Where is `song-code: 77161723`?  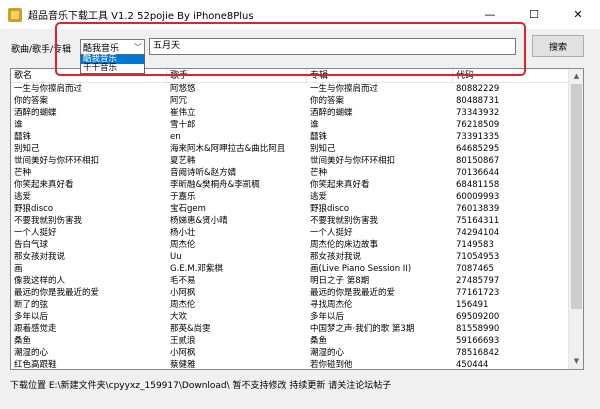
song-code: 77161723 is located at coordinates (478, 293).